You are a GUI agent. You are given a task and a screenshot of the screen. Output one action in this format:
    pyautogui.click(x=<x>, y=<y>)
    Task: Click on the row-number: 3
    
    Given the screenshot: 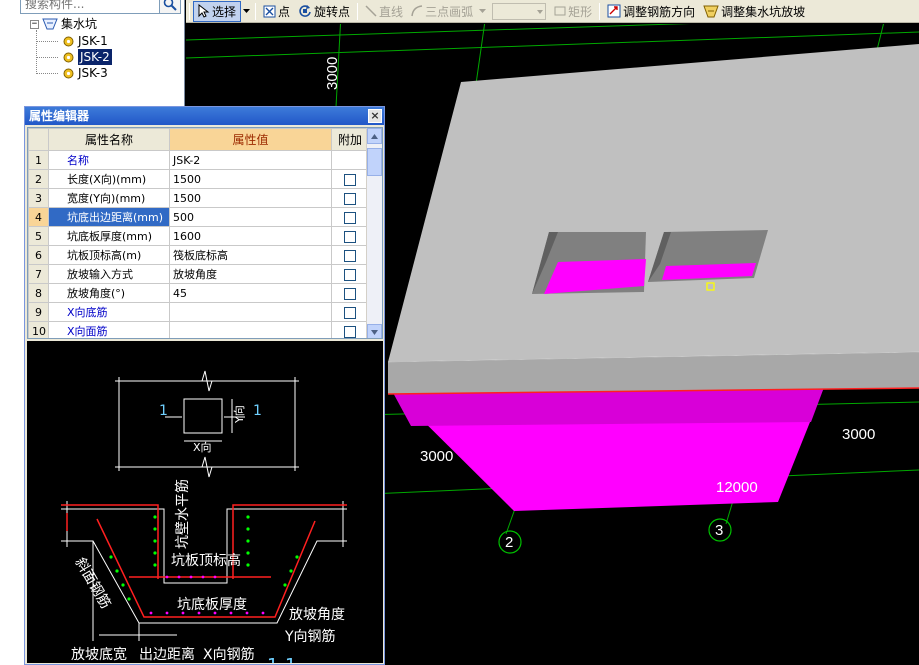 What is the action you would take?
    pyautogui.click(x=38, y=198)
    